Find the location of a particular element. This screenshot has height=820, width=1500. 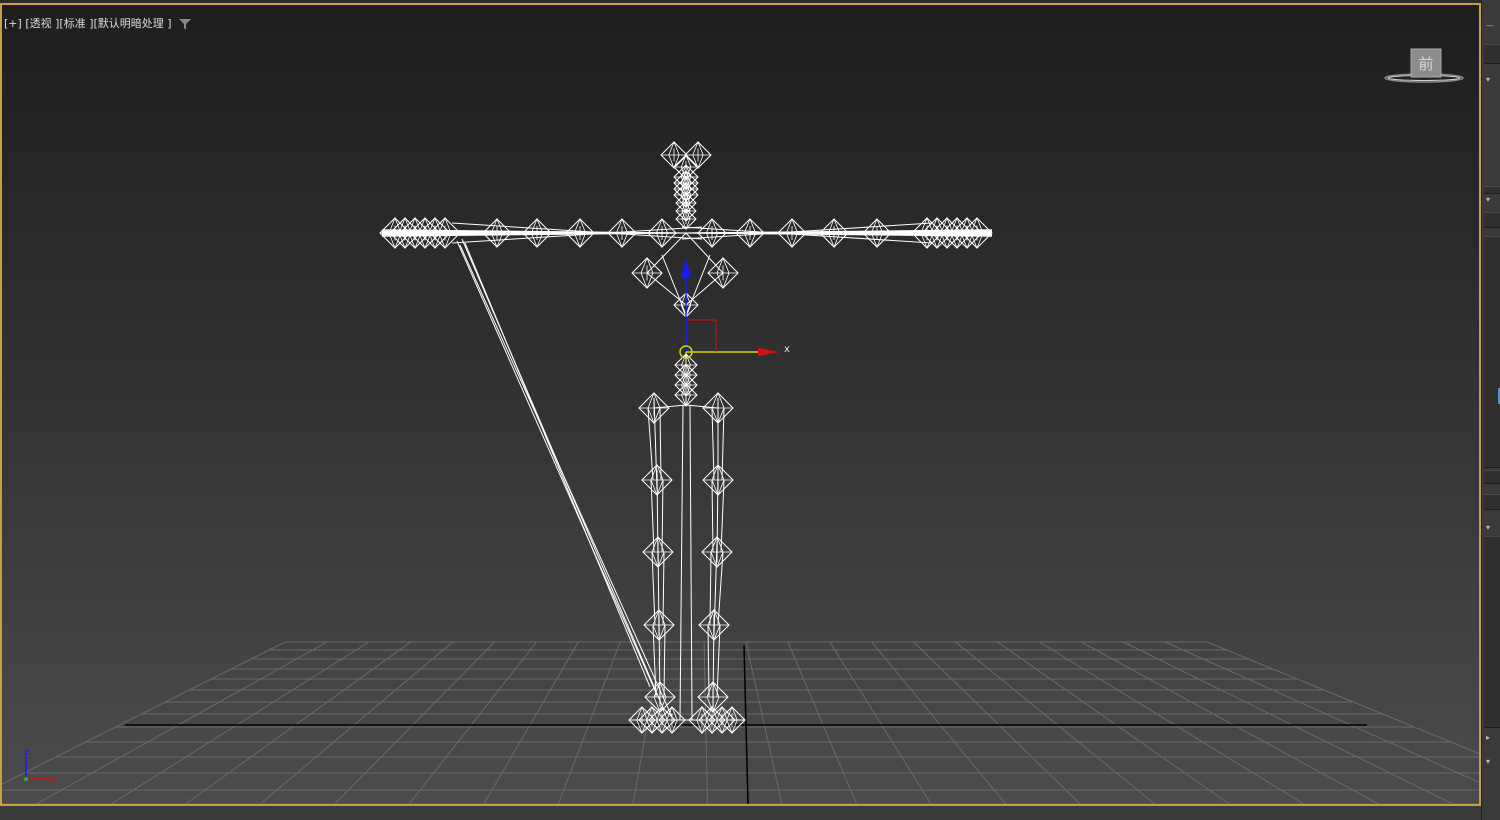

gizmo-x-label: x is located at coordinates (787, 349).